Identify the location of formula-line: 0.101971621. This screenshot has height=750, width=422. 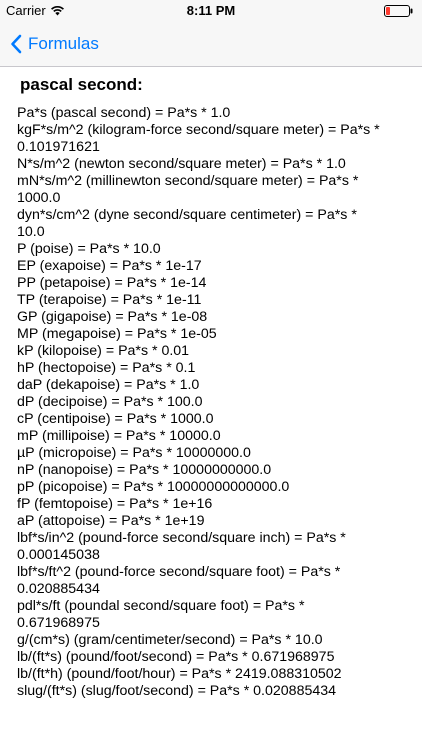
(58, 147).